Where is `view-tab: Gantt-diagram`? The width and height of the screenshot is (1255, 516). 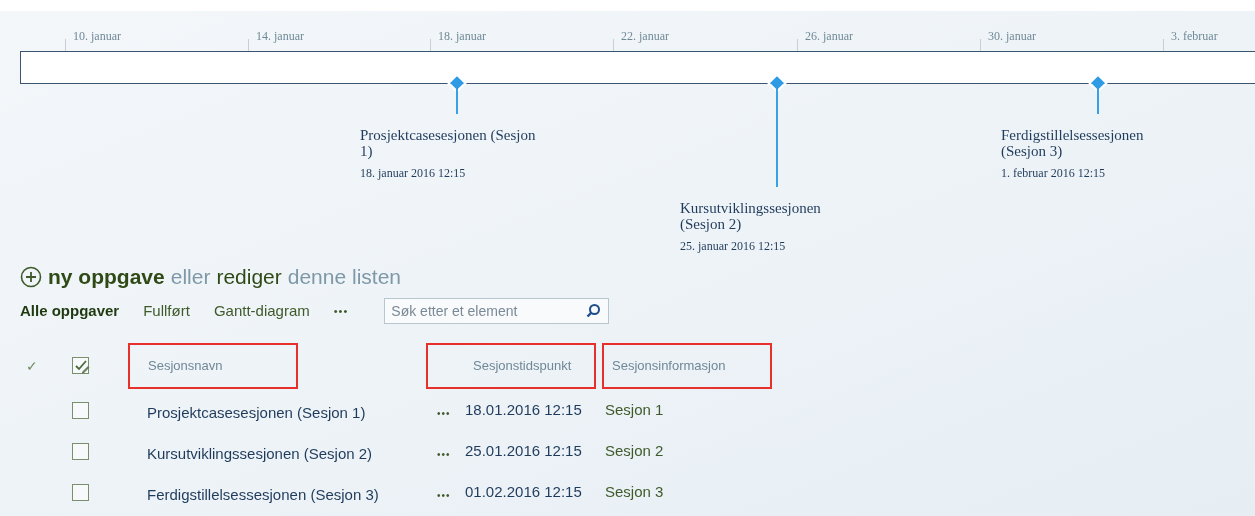
view-tab: Gantt-diagram is located at coordinates (261, 311).